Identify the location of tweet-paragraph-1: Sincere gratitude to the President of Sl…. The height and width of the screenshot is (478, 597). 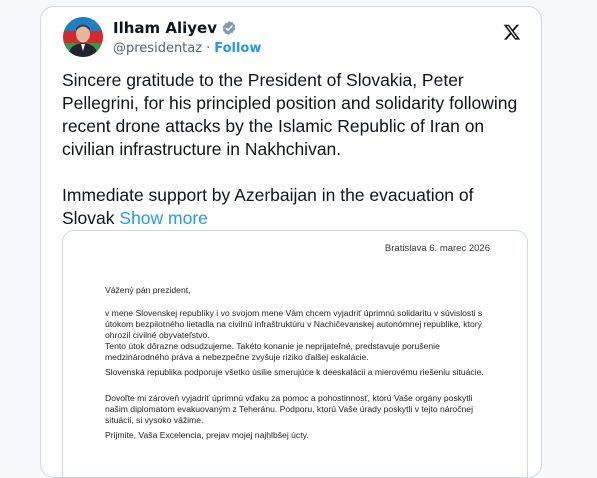
(290, 114).